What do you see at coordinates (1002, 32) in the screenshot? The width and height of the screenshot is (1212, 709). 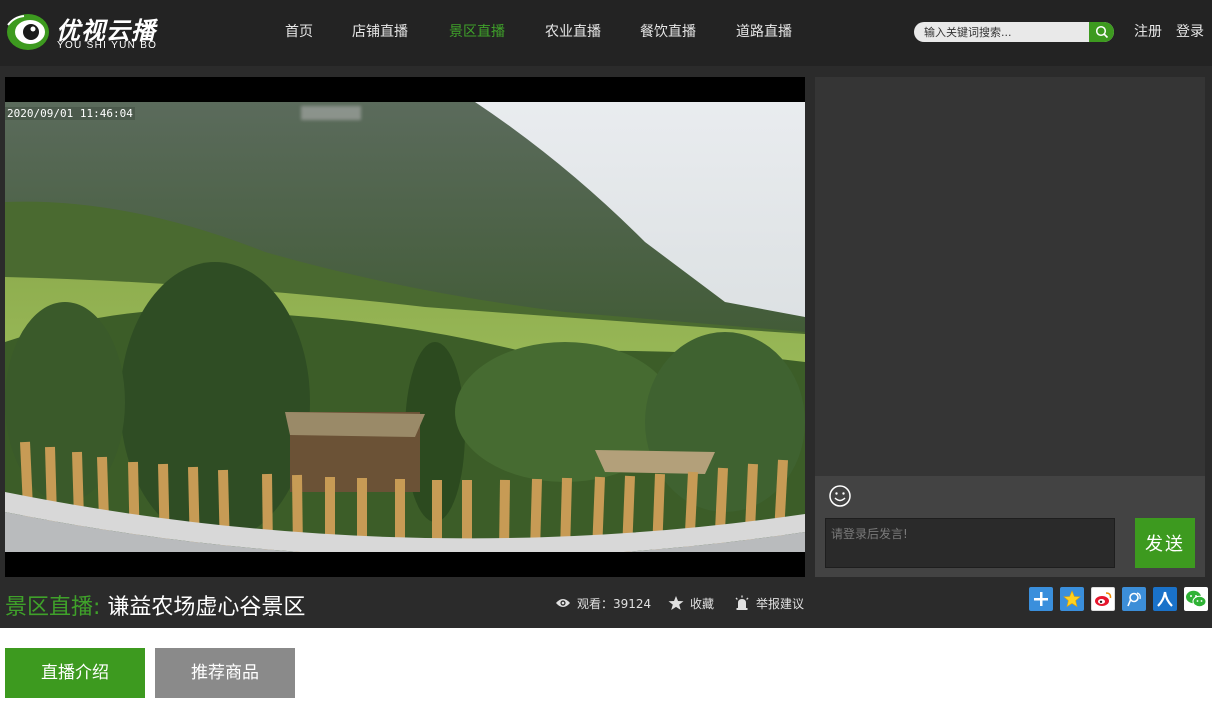 I see `search-input` at bounding box center [1002, 32].